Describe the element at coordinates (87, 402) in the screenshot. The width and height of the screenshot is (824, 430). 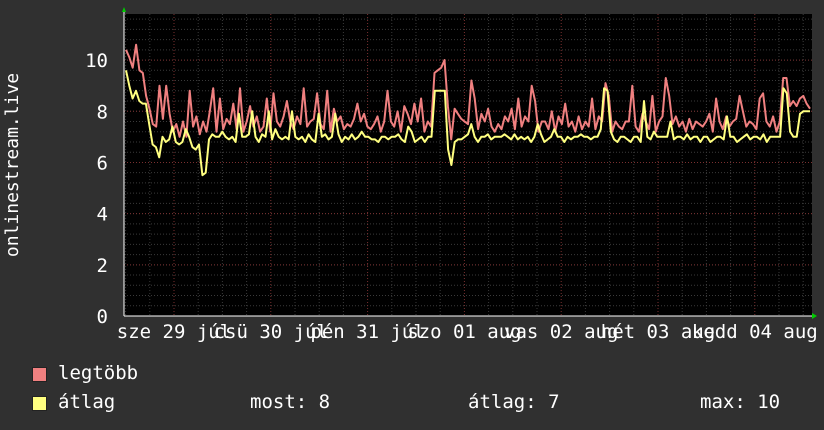
I see `legend-label-atlag: átlag` at that location.